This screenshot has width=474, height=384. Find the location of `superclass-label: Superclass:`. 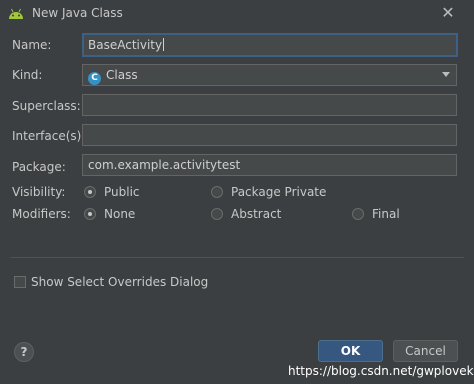

superclass-label: Superclass: is located at coordinates (46, 106).